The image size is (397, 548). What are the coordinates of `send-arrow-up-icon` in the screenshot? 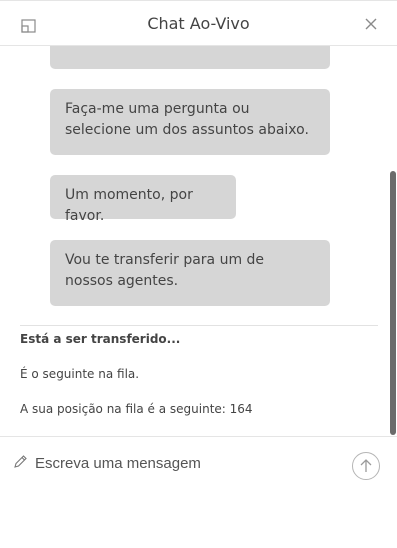 It's located at (366, 466).